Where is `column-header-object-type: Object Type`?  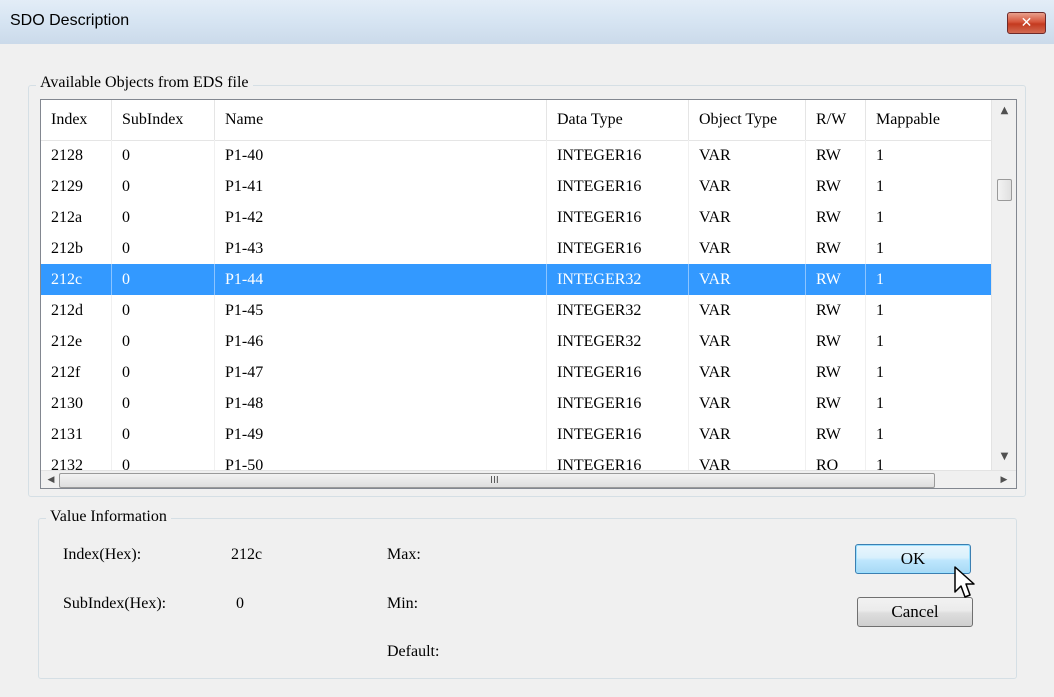 column-header-object-type: Object Type is located at coordinates (747, 120).